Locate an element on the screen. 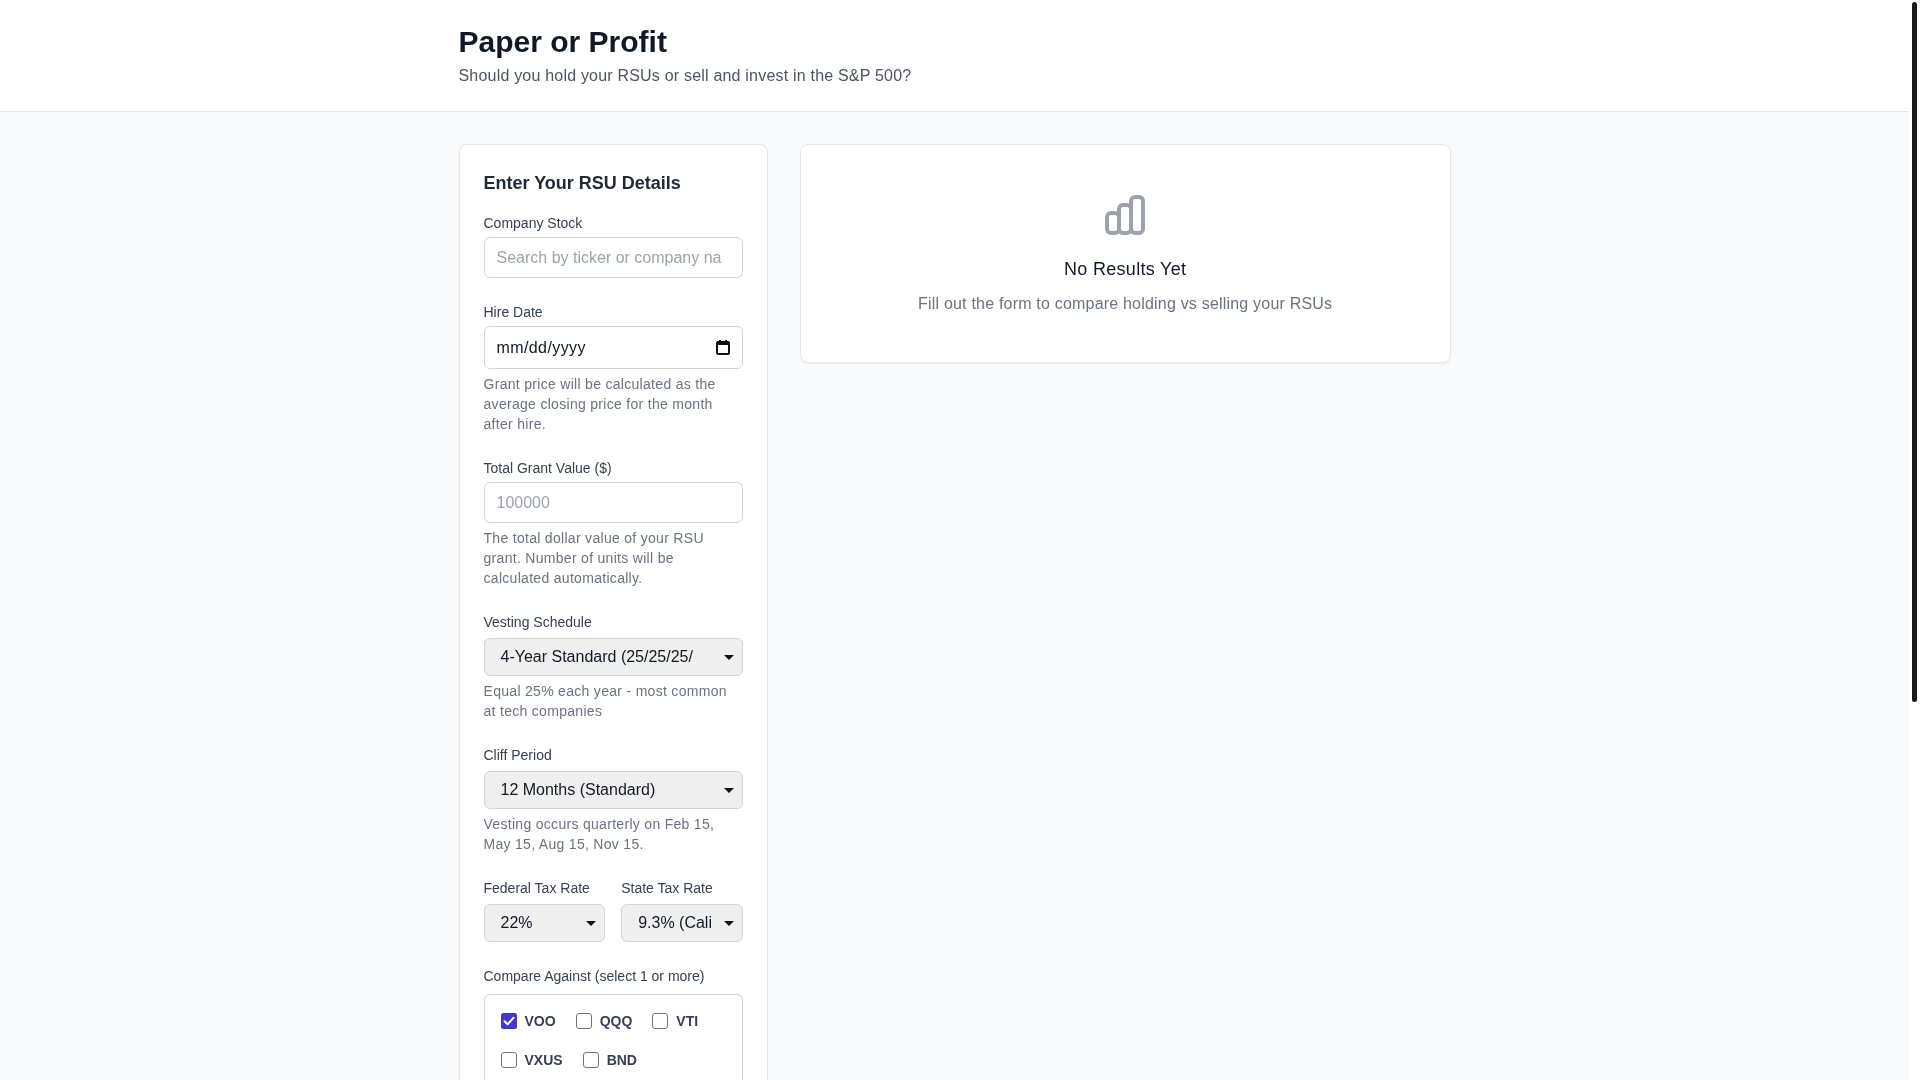  field-label: State Tax Rate is located at coordinates (667, 888).